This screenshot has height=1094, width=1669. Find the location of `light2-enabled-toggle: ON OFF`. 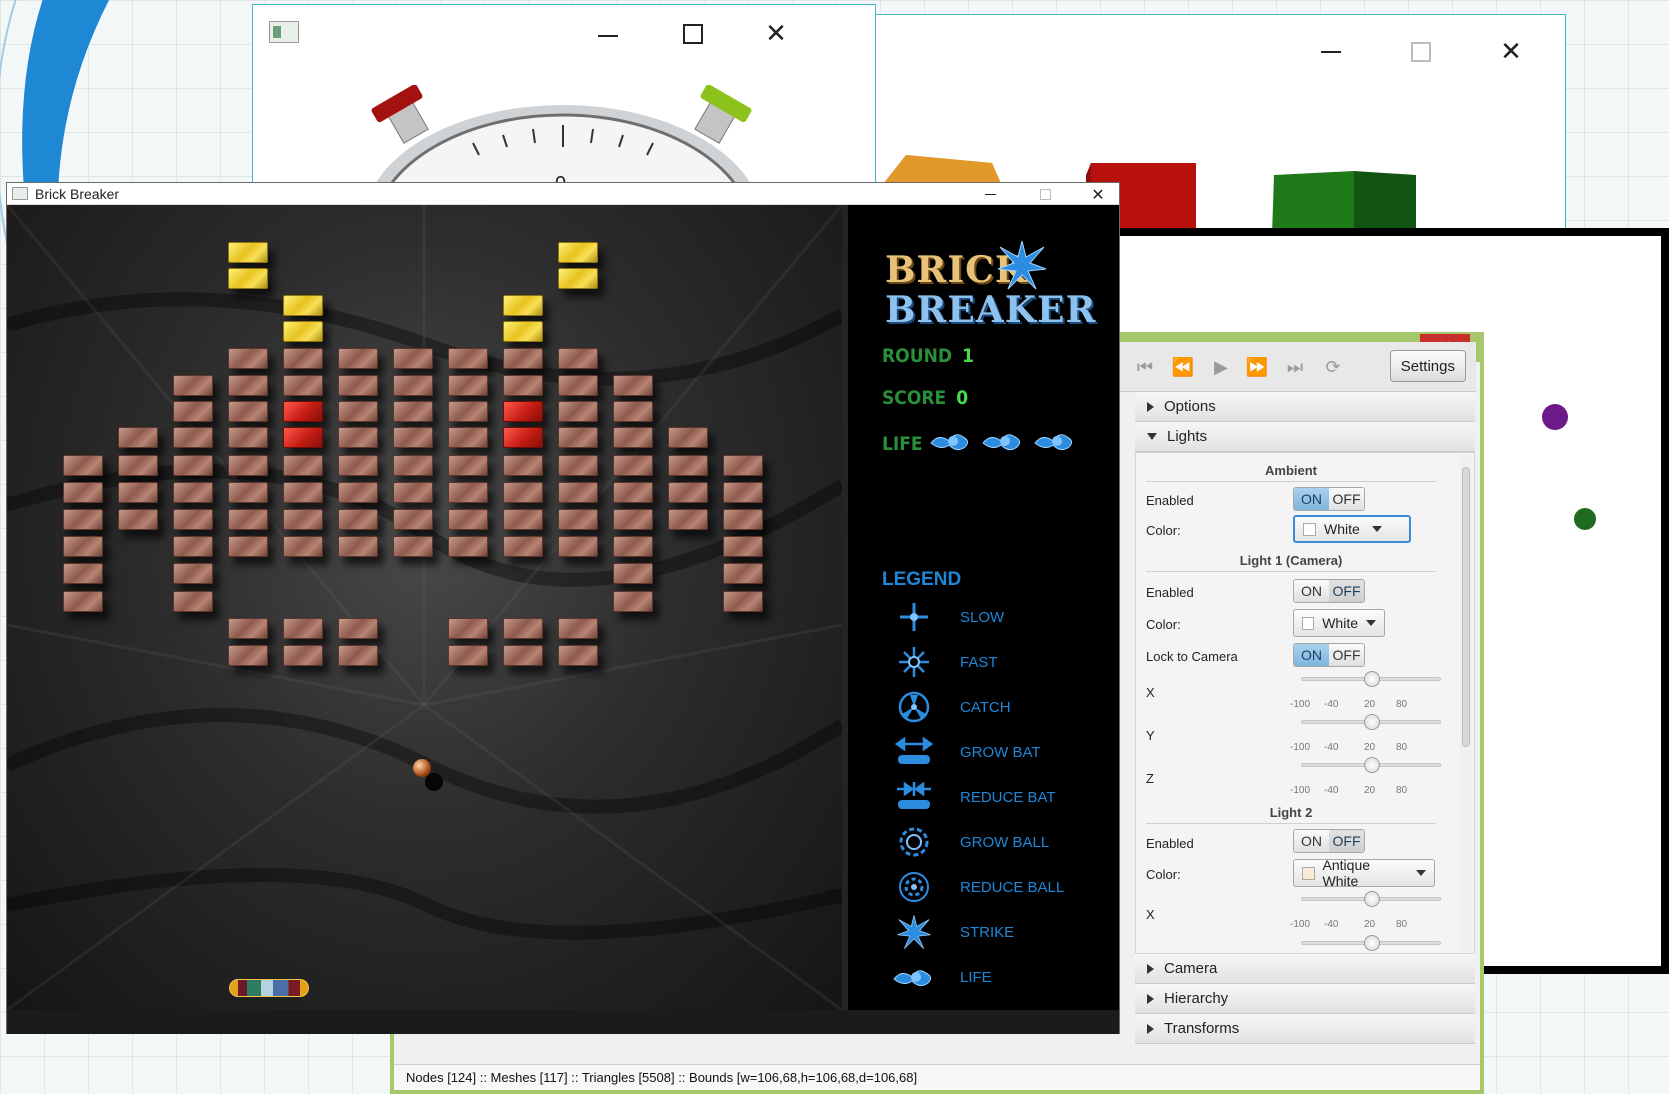

light2-enabled-toggle: ON OFF is located at coordinates (1329, 841).